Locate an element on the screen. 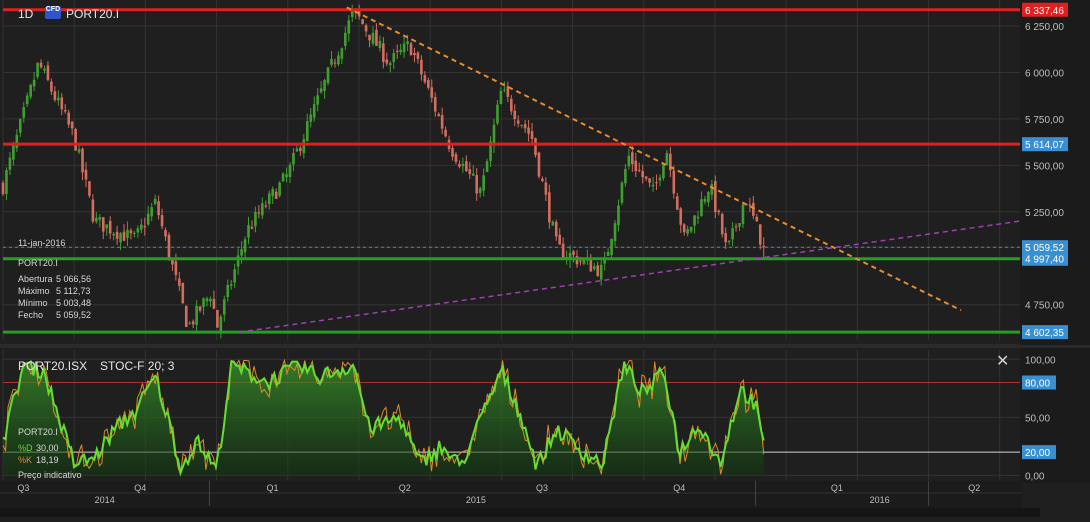 Image resolution: width=1090 pixels, height=522 pixels. symbol-title: PORT20.I is located at coordinates (92, 14).